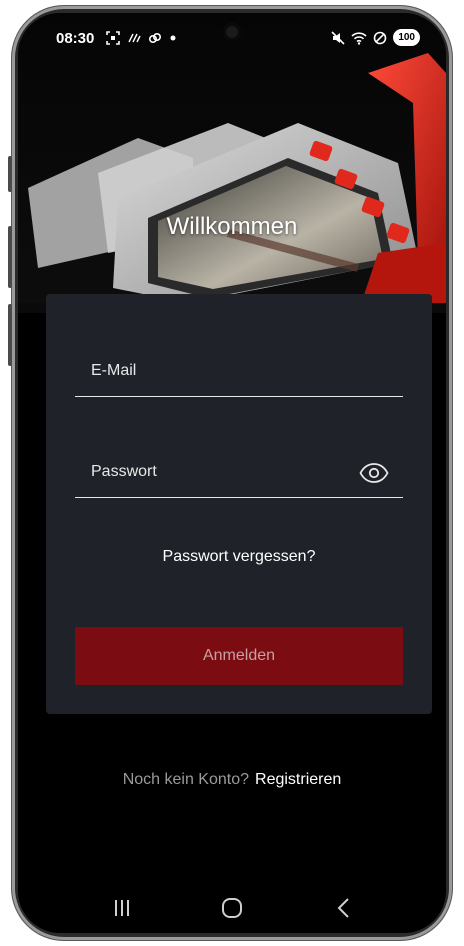 The height and width of the screenshot is (946, 464). What do you see at coordinates (239, 557) in the screenshot?
I see `forgot-password-link: Passwort vergessen?` at bounding box center [239, 557].